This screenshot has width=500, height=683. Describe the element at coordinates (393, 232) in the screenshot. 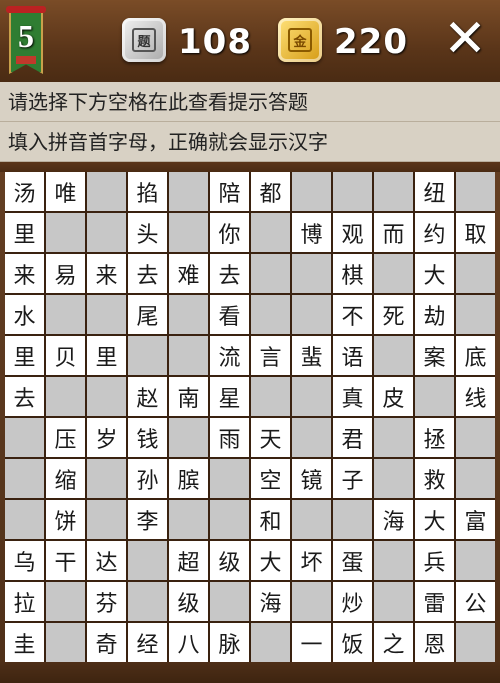

I see `grid-cell: 而` at that location.